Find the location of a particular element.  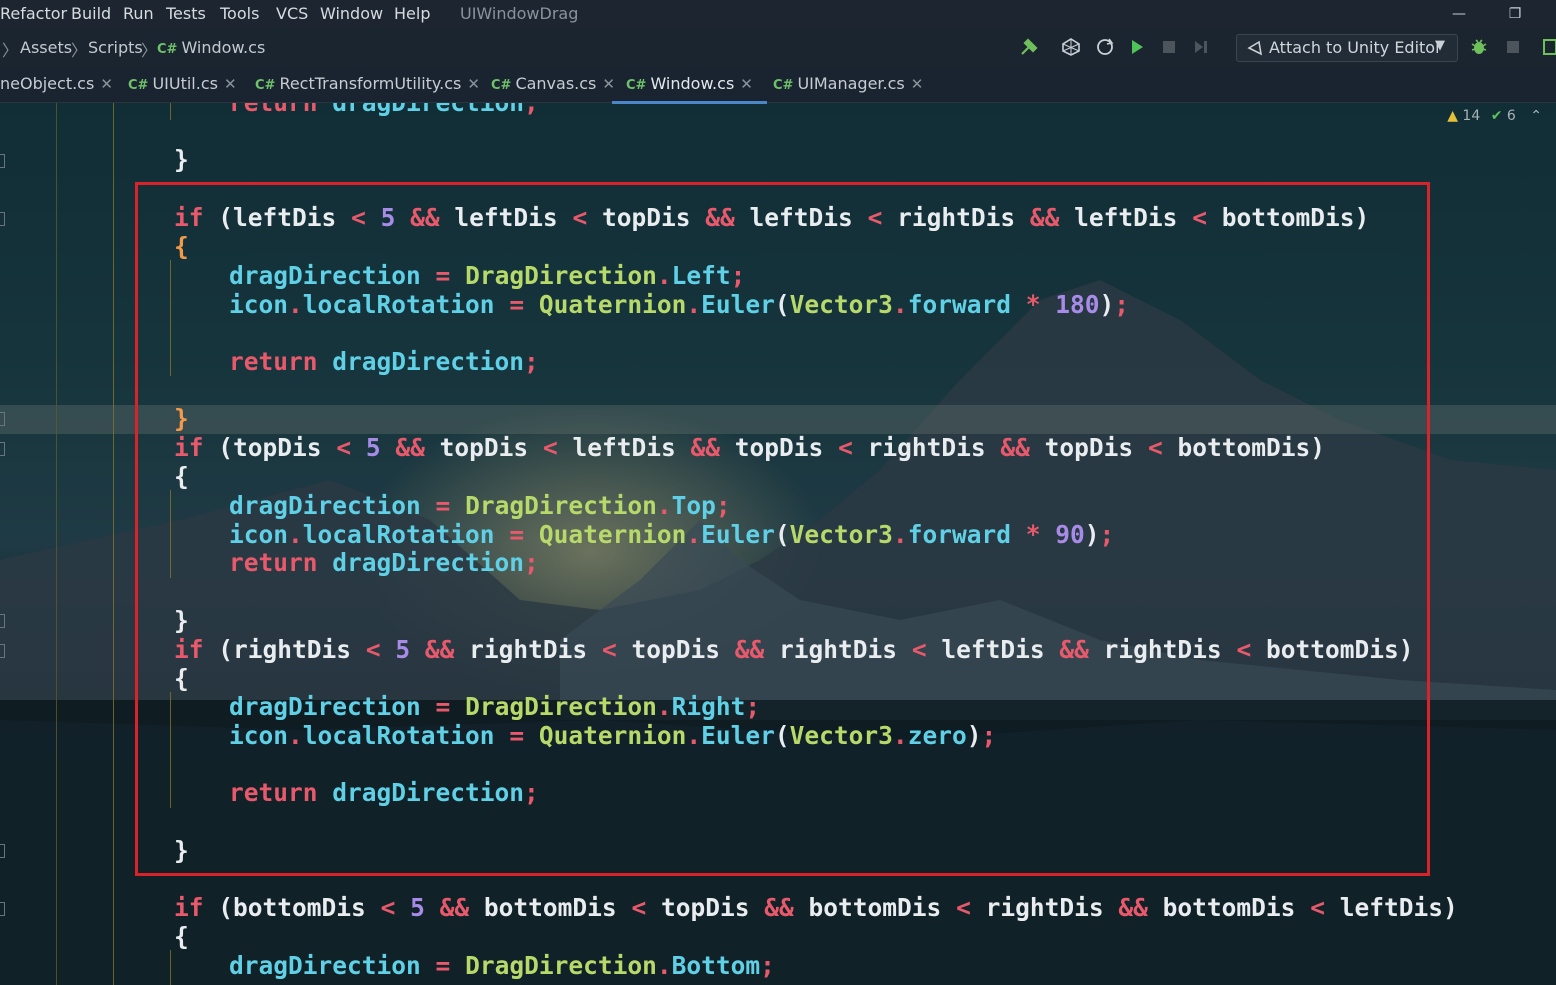

tab-uimanager: C# UIManager.cs ✕ is located at coordinates (848, 84).